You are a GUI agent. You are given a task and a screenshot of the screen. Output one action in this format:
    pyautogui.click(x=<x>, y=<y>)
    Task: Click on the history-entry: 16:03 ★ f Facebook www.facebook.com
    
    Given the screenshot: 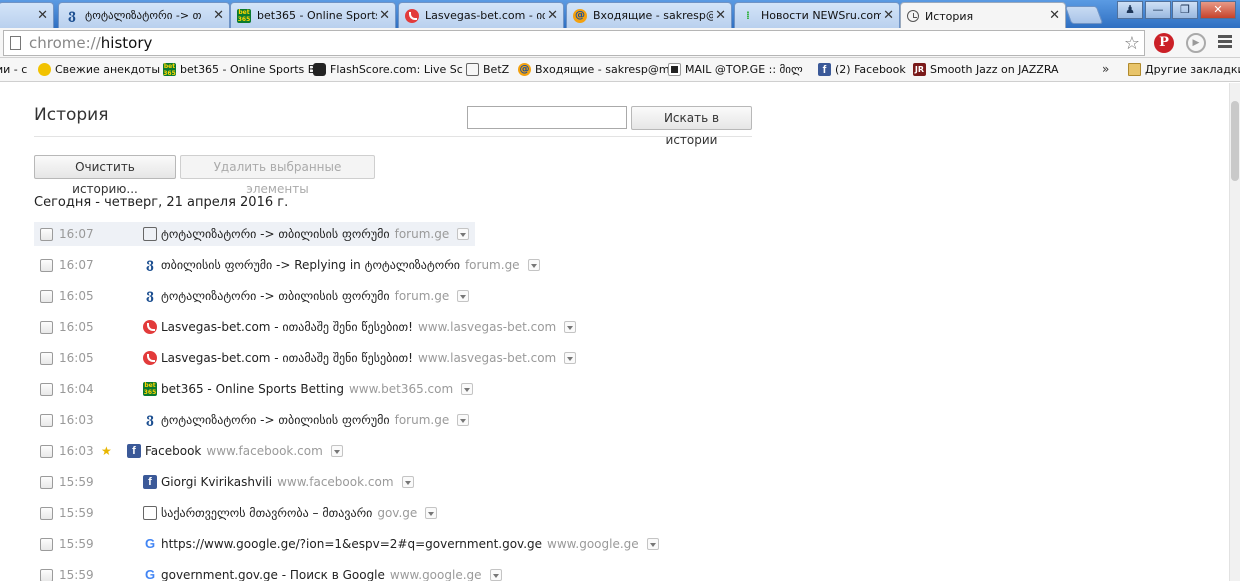 What is the action you would take?
    pyautogui.click(x=191, y=451)
    